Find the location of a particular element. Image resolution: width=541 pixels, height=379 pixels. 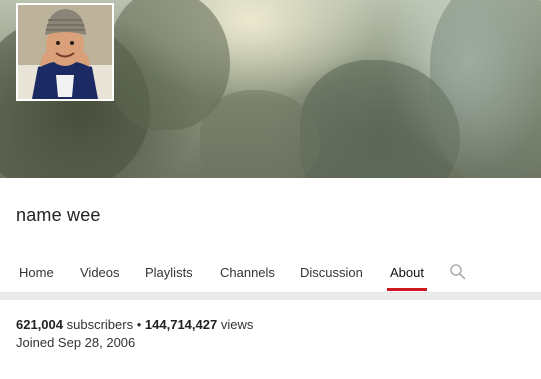

tab-home: Home is located at coordinates (36, 275).